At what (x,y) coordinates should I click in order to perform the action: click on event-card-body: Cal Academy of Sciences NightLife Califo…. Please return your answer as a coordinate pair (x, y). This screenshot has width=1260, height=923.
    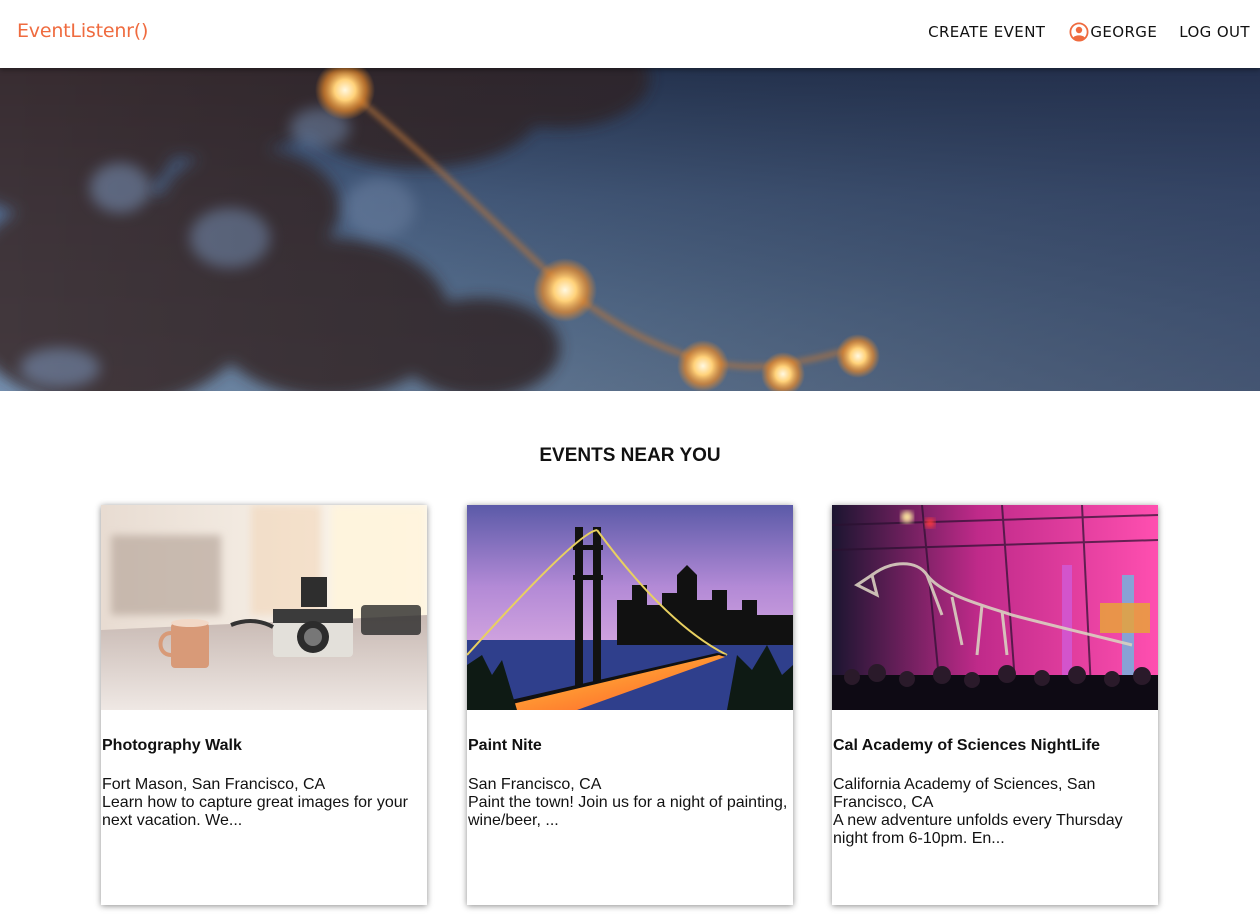
    Looking at the image, I should click on (995, 792).